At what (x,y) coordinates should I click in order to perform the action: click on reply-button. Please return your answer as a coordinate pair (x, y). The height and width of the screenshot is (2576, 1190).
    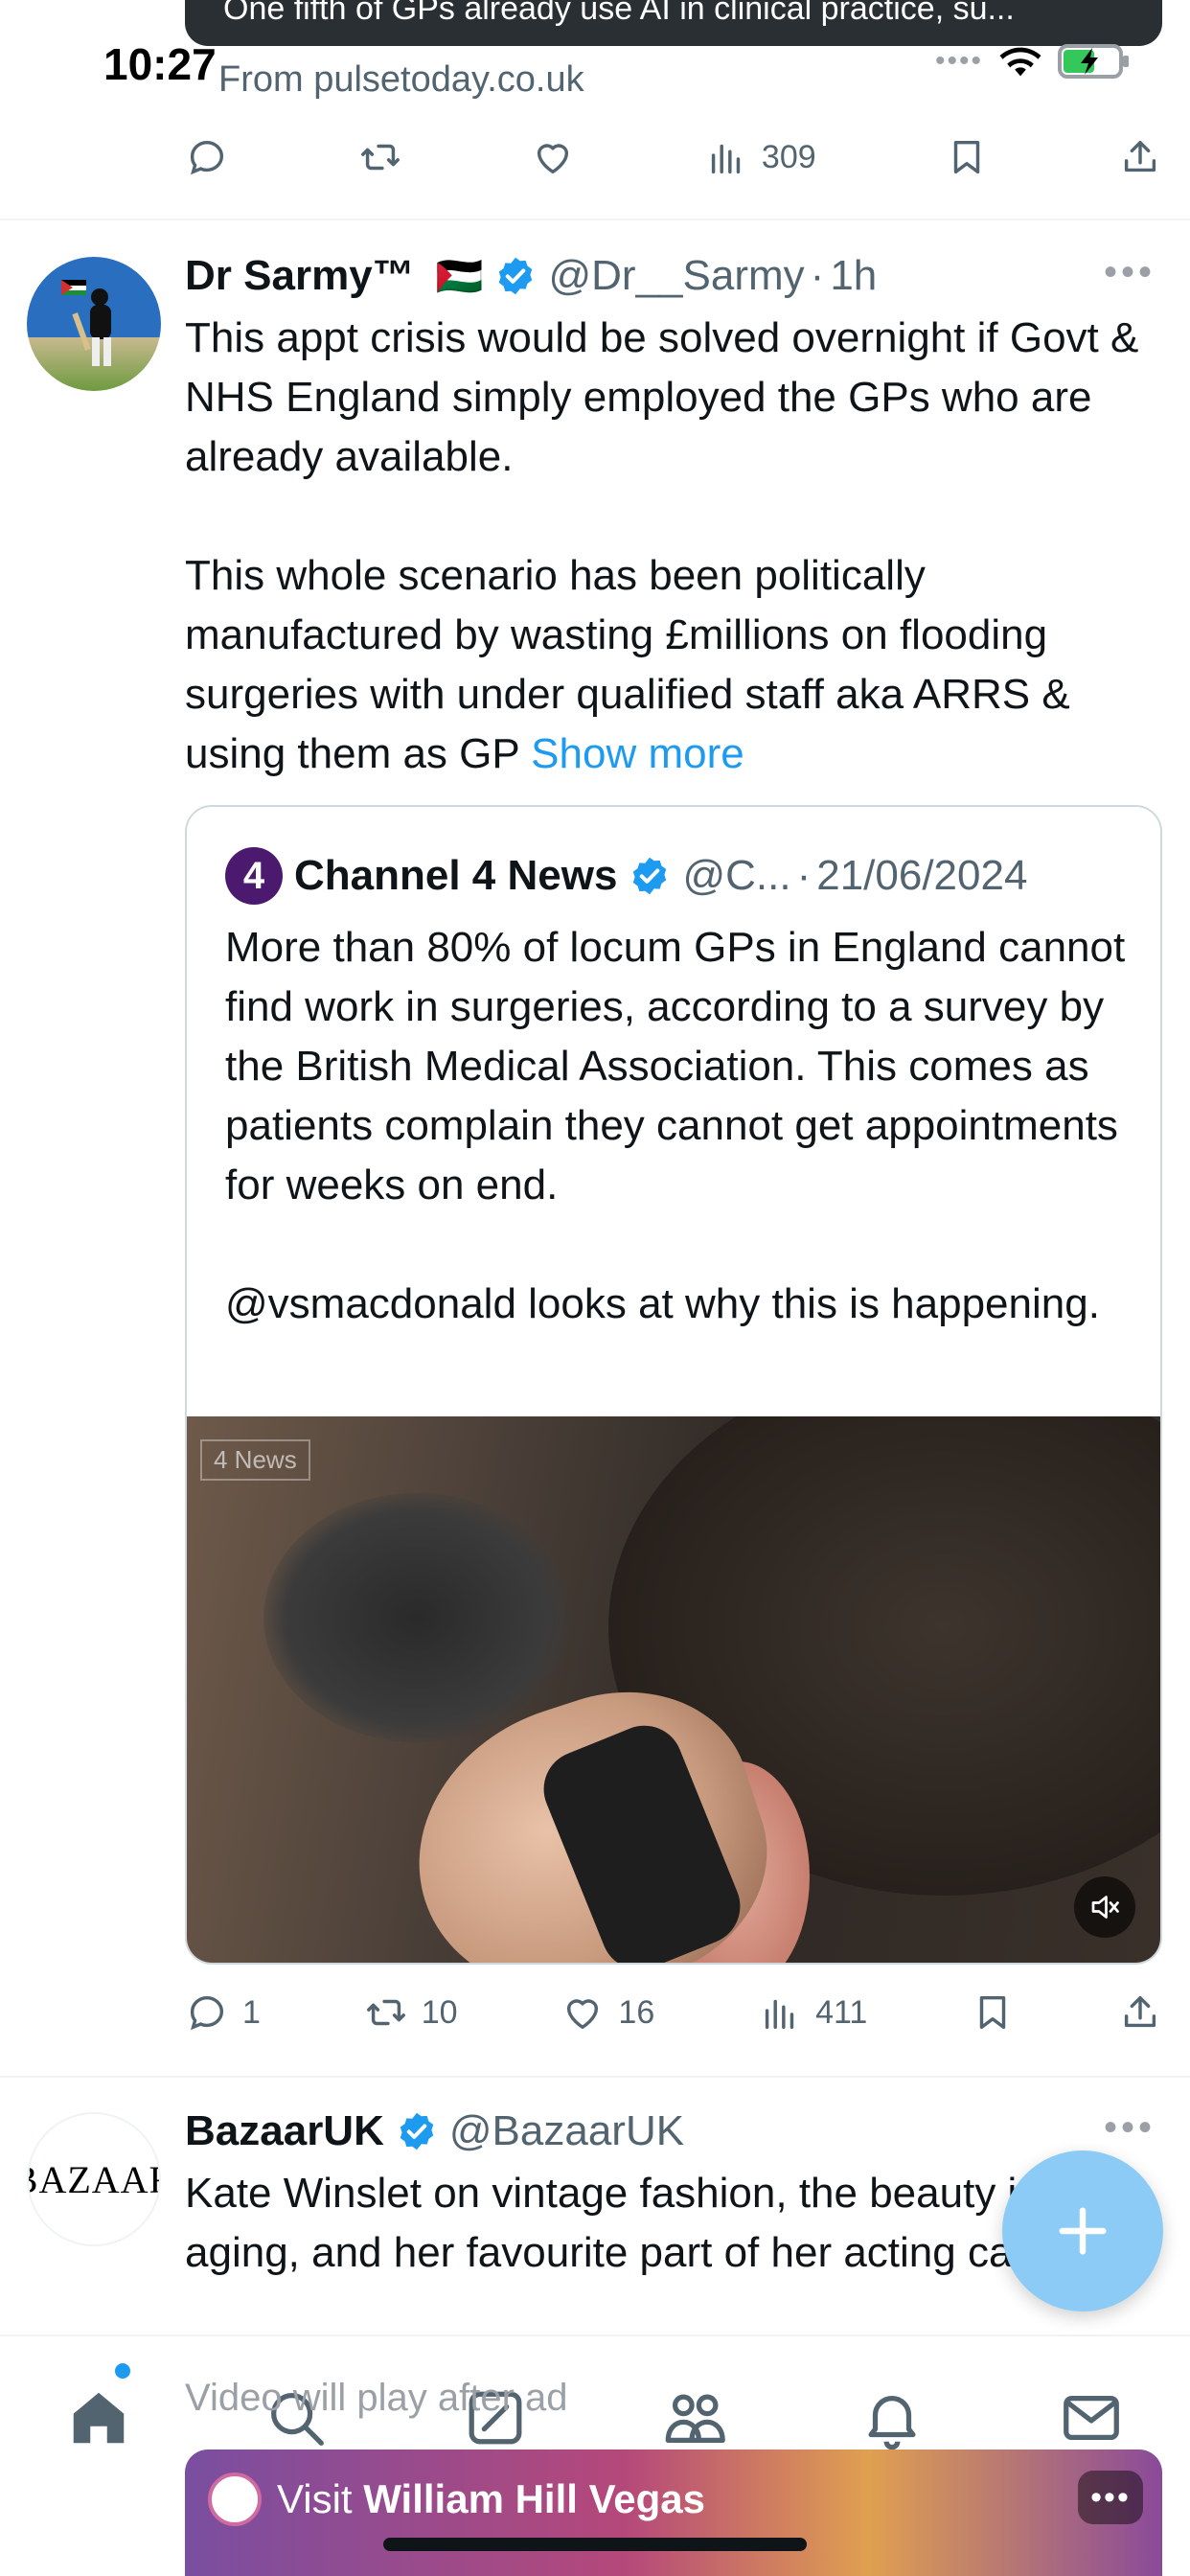
    Looking at the image, I should click on (207, 157).